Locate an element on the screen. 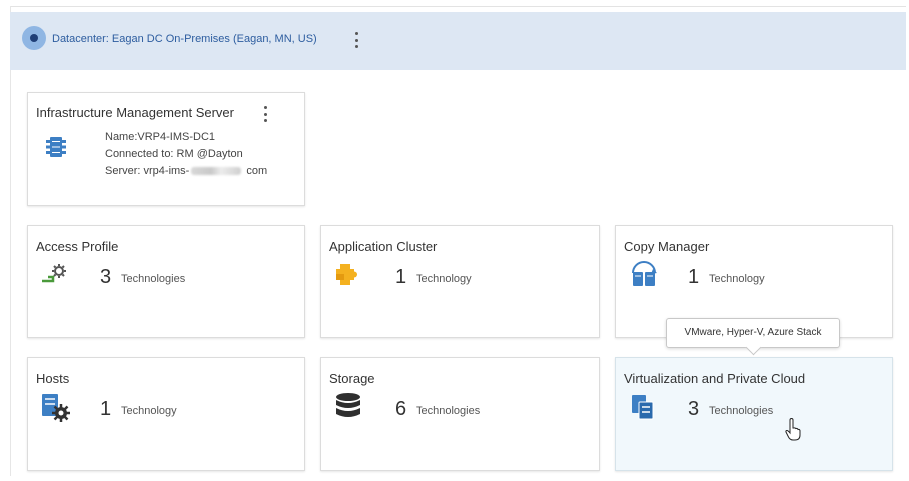 The height and width of the screenshot is (481, 909). datacenter-menu-icon is located at coordinates (356, 40).